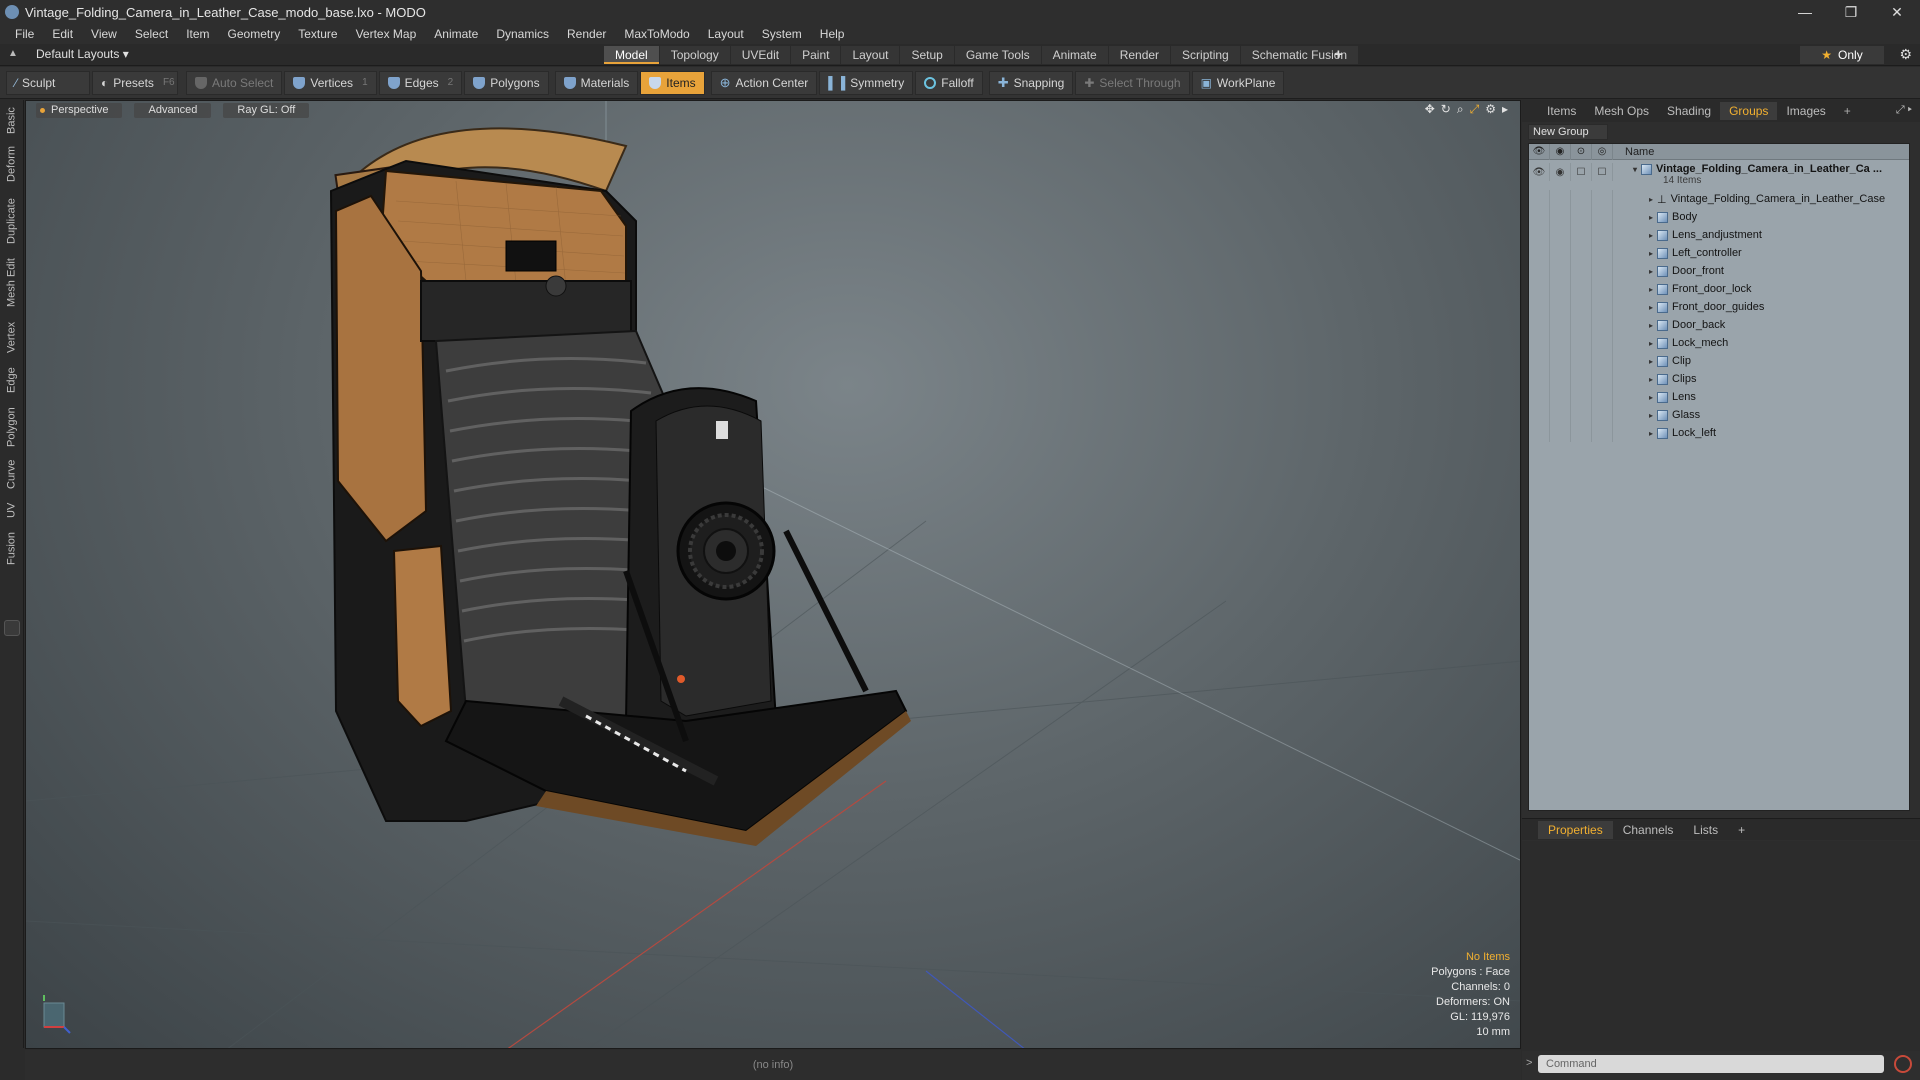  Describe the element at coordinates (764, 82) in the screenshot. I see `action-center-button: ⊕ Action Center` at that location.